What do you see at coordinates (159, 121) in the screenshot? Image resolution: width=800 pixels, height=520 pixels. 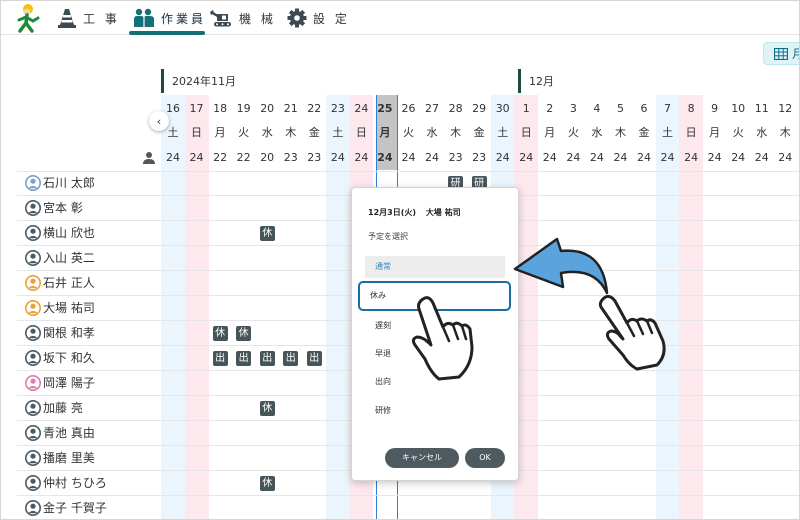 I see `prev-period-button: ‹` at bounding box center [159, 121].